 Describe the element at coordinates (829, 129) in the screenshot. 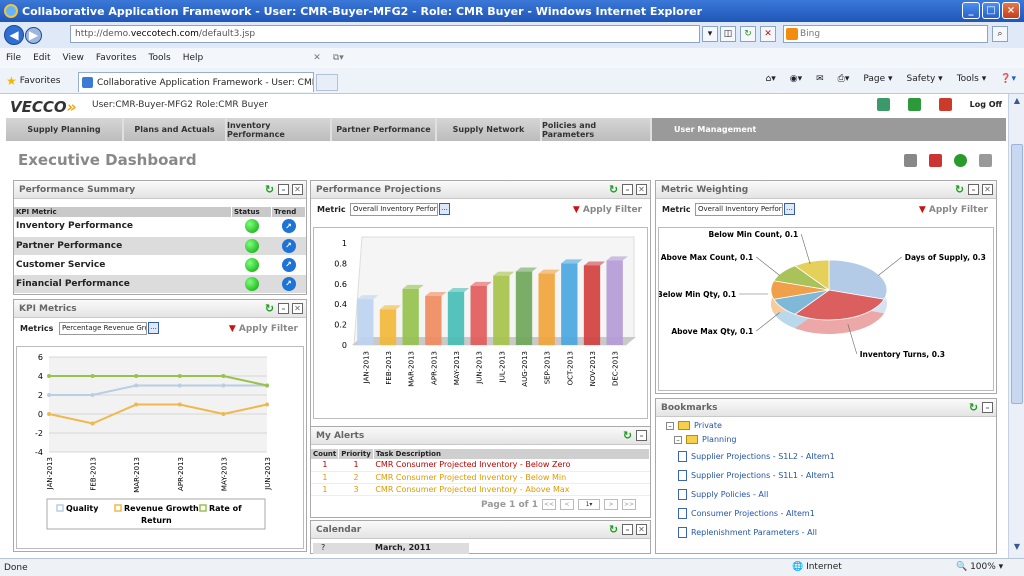

I see `nav-user-management: User Management` at that location.